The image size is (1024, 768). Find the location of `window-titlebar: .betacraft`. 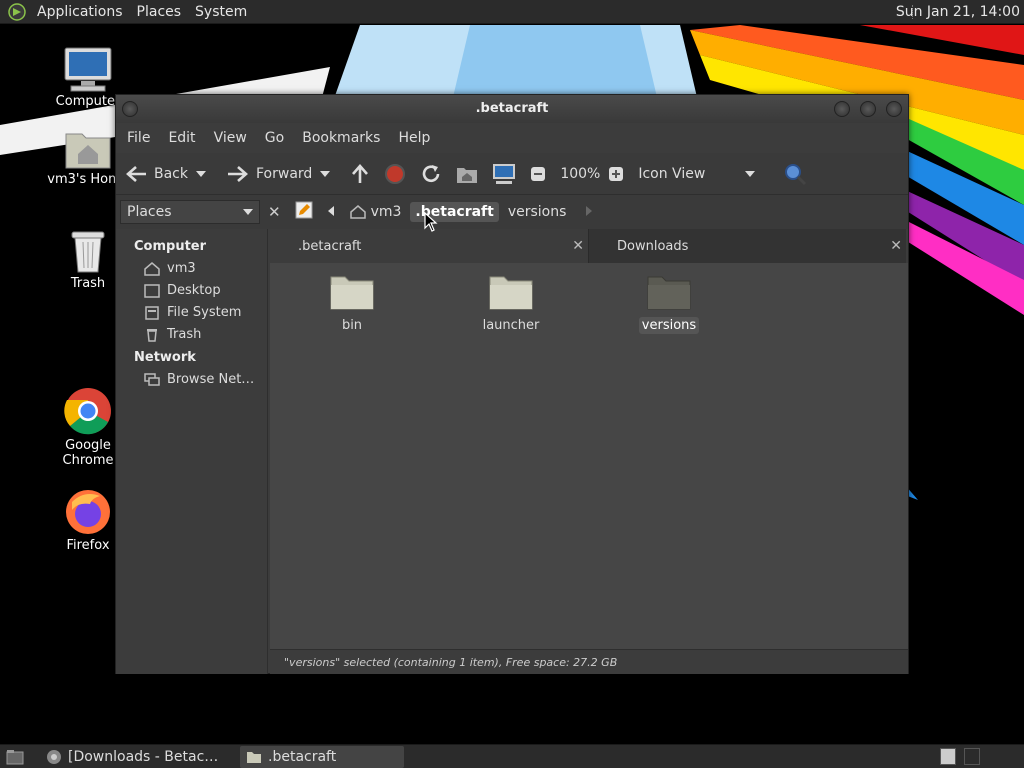

window-titlebar: .betacraft is located at coordinates (512, 109).